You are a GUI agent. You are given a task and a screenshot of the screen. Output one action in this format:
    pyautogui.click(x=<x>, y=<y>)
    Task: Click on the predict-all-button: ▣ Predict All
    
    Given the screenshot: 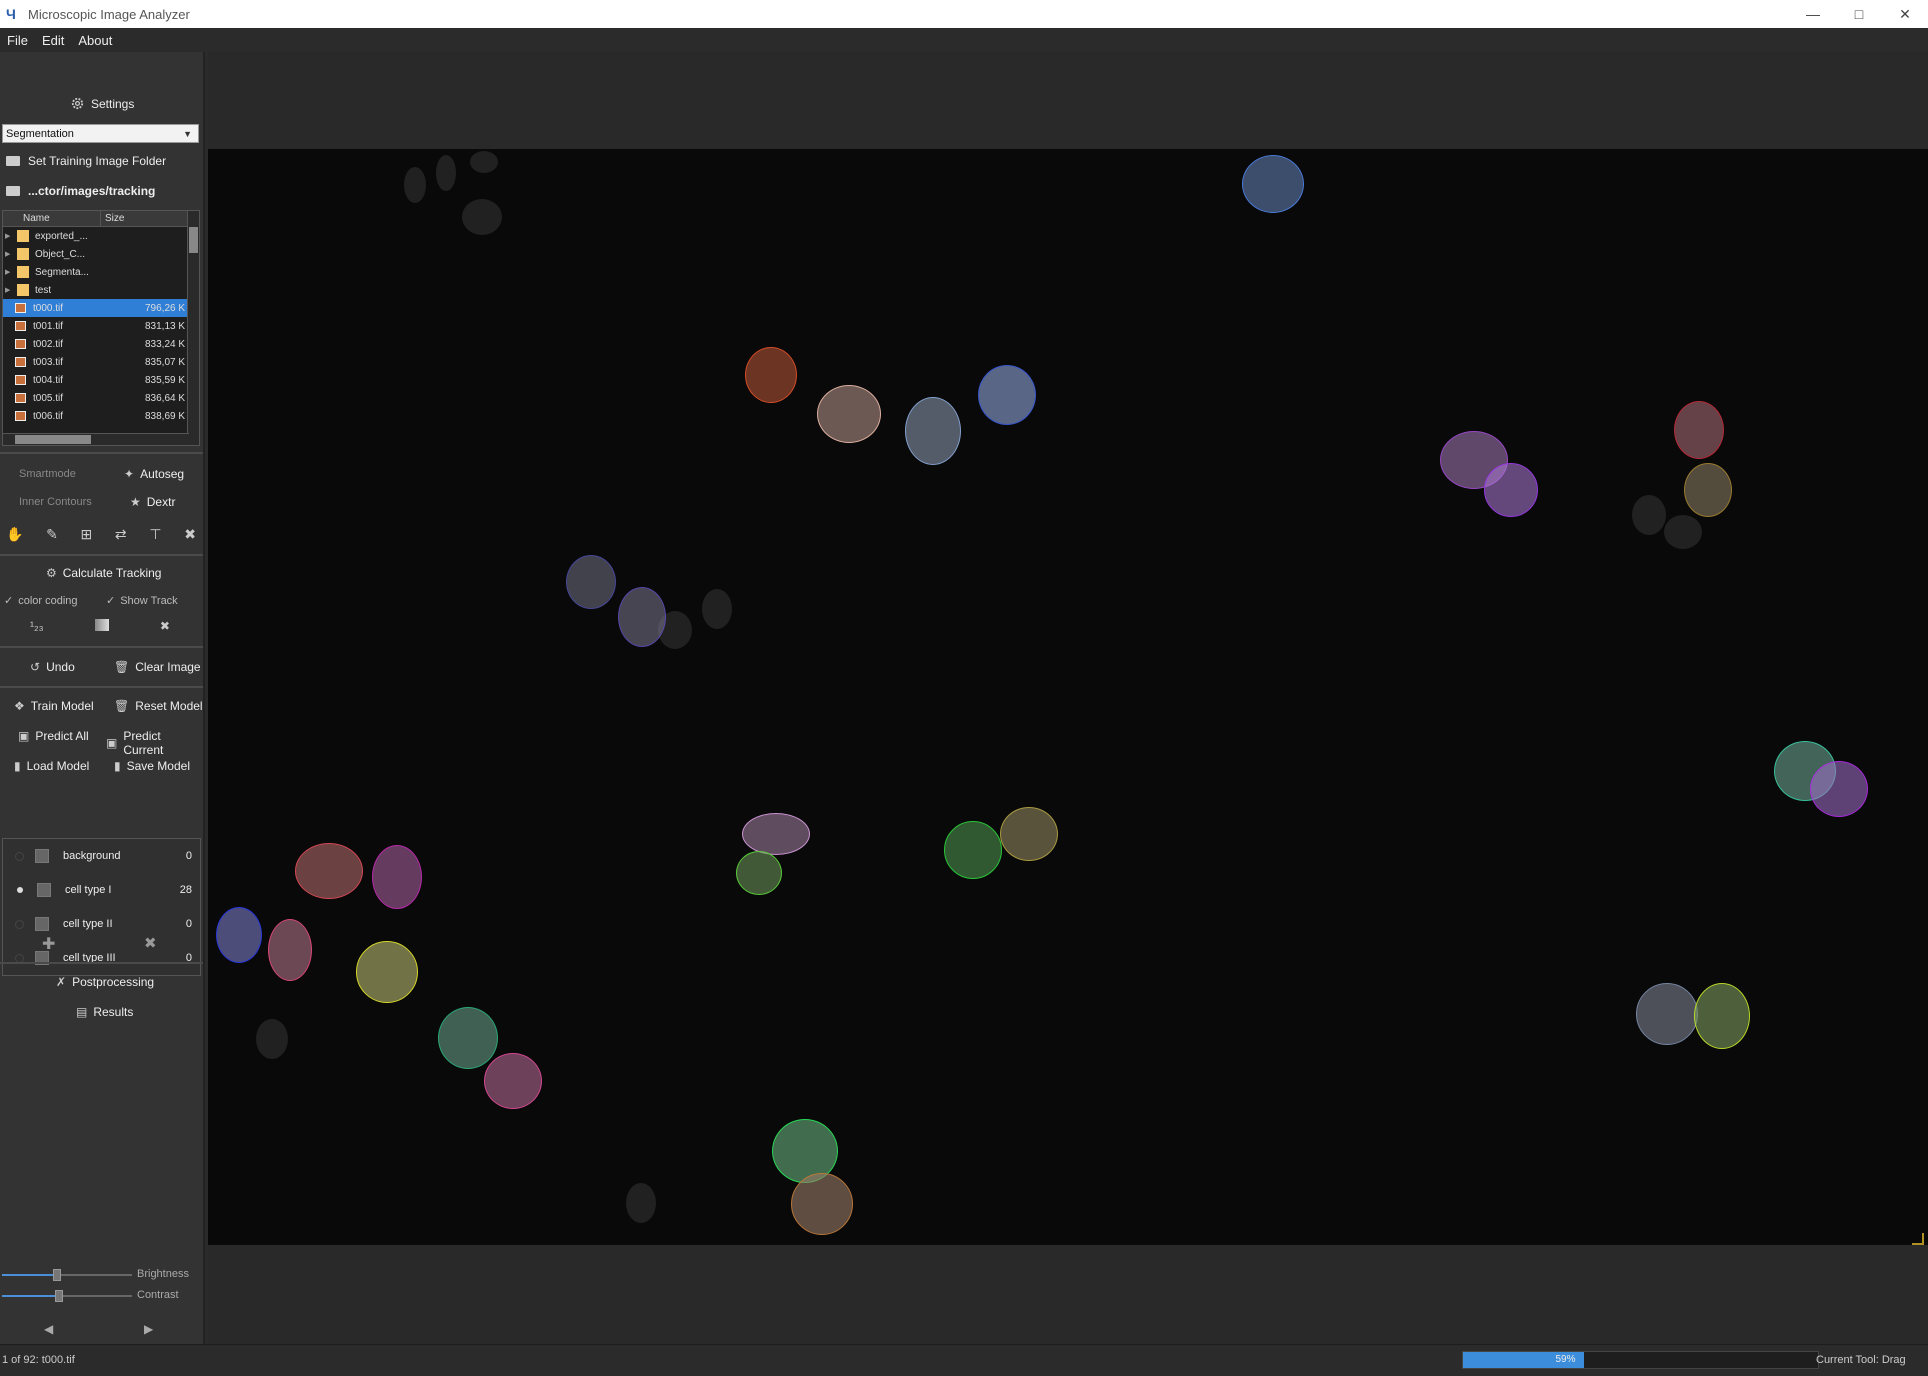 What is the action you would take?
    pyautogui.click(x=53, y=736)
    